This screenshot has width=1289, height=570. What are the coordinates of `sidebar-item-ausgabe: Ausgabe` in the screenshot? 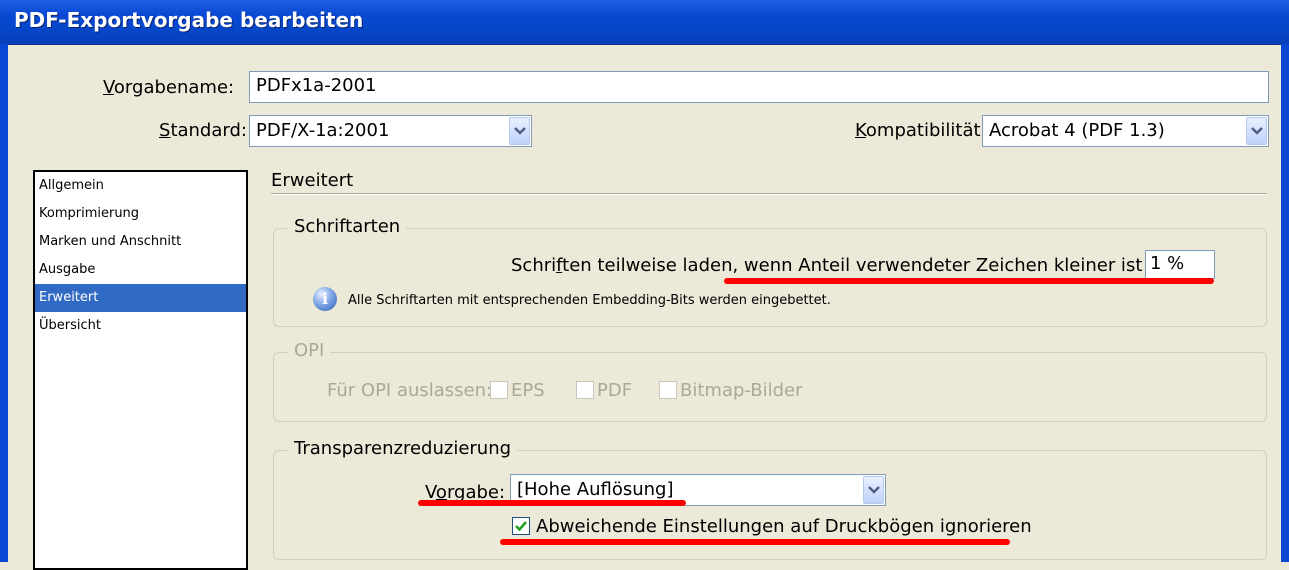 It's located at (140, 270).